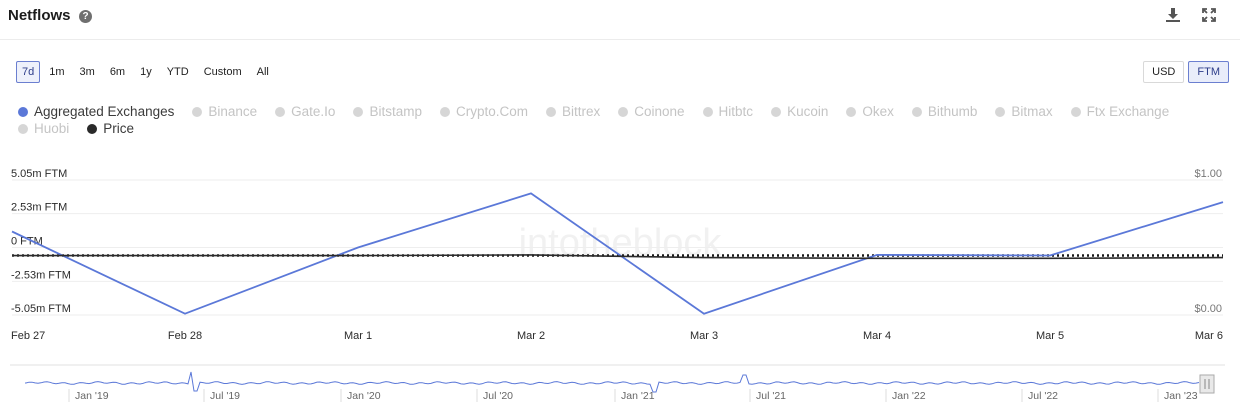 The width and height of the screenshot is (1240, 402). What do you see at coordinates (395, 111) in the screenshot?
I see `legend-label: Bitstamp` at bounding box center [395, 111].